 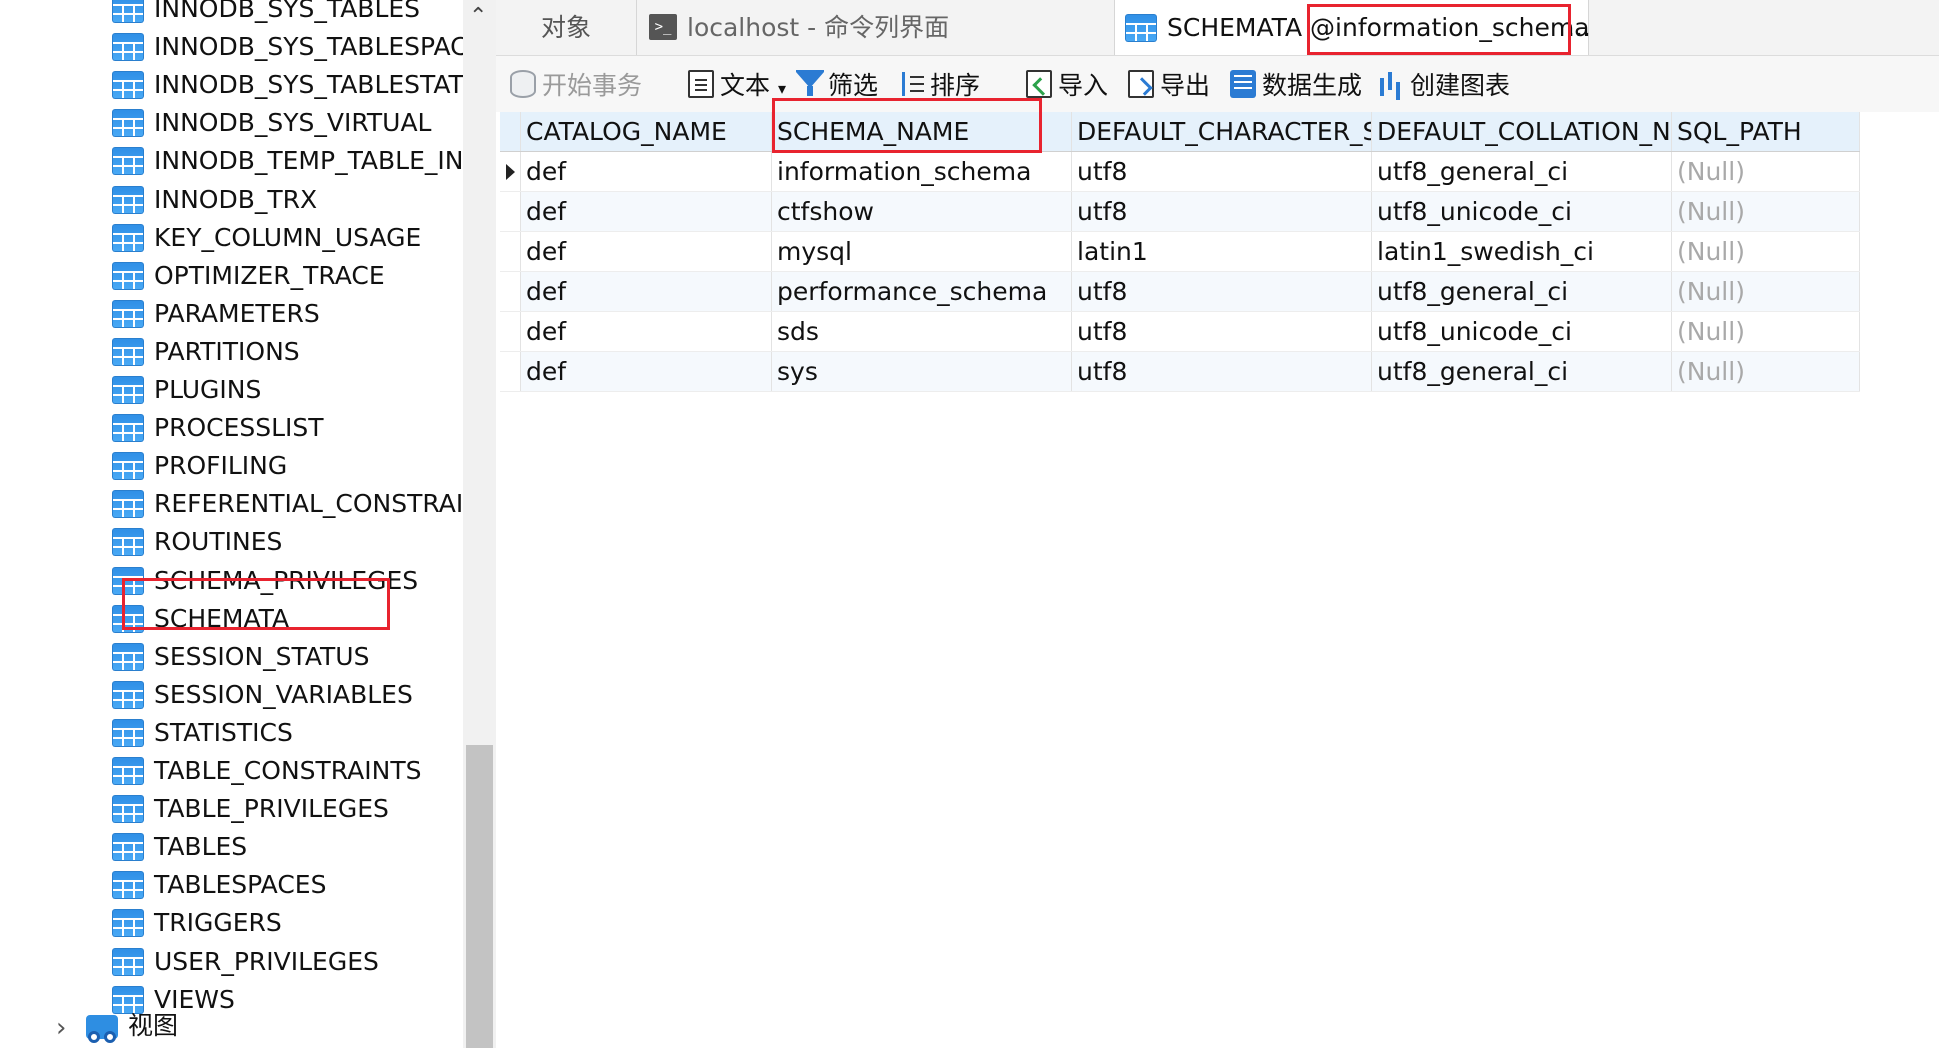 What do you see at coordinates (1173, 84) in the screenshot?
I see `export-button: 导出` at bounding box center [1173, 84].